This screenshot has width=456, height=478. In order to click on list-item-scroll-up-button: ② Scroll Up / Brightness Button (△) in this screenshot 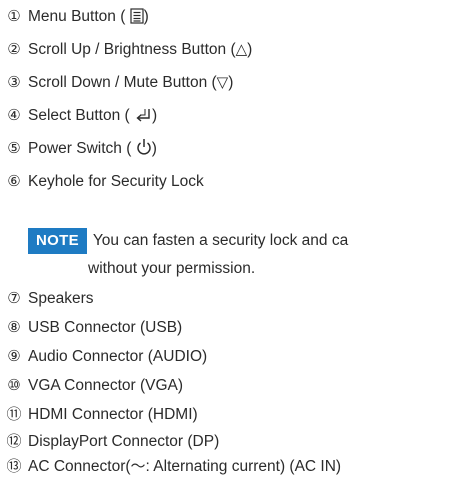, I will do `click(128, 49)`.